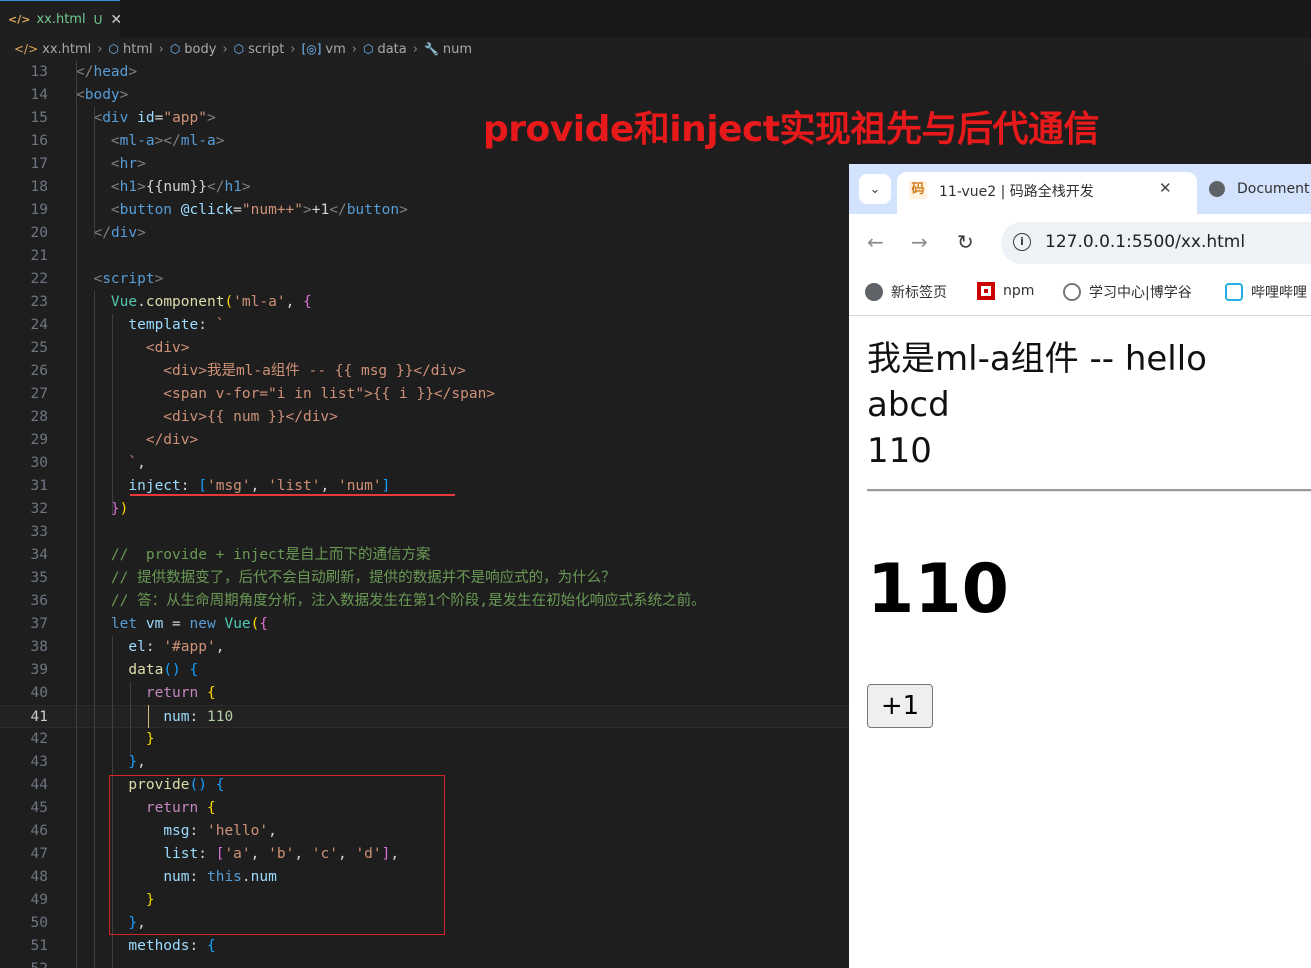 This screenshot has width=1311, height=968. What do you see at coordinates (424, 555) in the screenshot?
I see `code-line: 34 // provide + inject是自上而下的通信方案` at bounding box center [424, 555].